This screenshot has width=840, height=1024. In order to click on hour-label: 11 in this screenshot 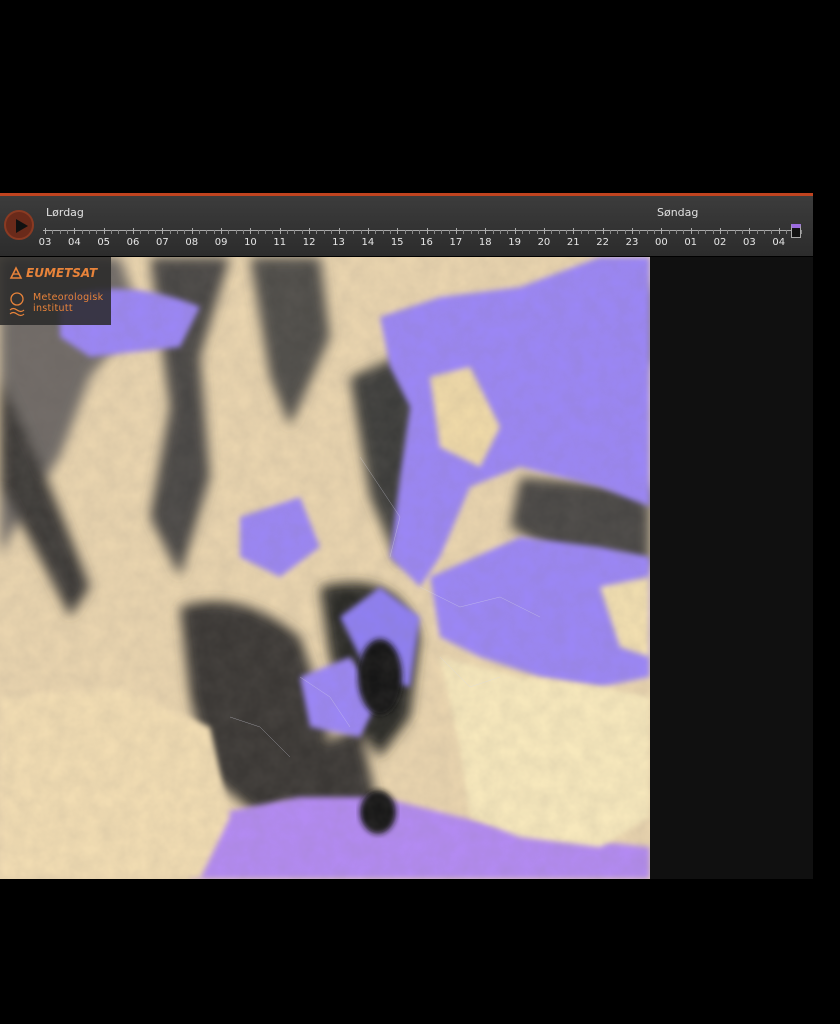, I will do `click(280, 242)`.